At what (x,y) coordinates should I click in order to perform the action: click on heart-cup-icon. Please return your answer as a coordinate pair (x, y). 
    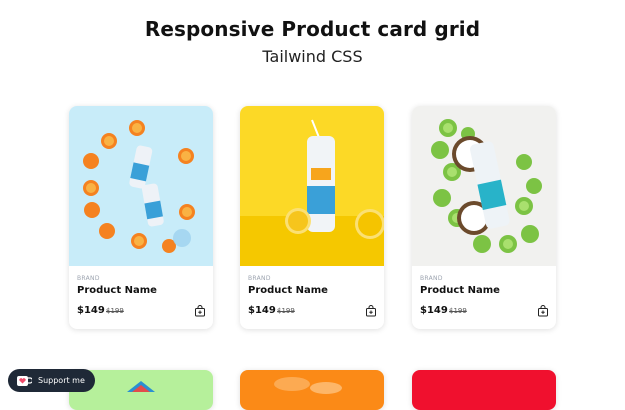
    Looking at the image, I should click on (24, 380).